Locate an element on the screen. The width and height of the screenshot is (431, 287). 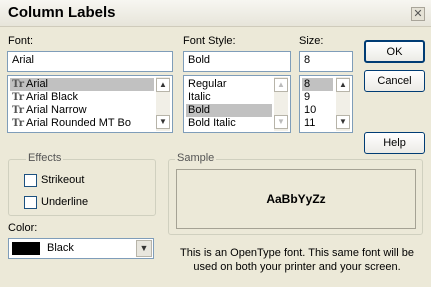
color-value: Black is located at coordinates (60, 248).